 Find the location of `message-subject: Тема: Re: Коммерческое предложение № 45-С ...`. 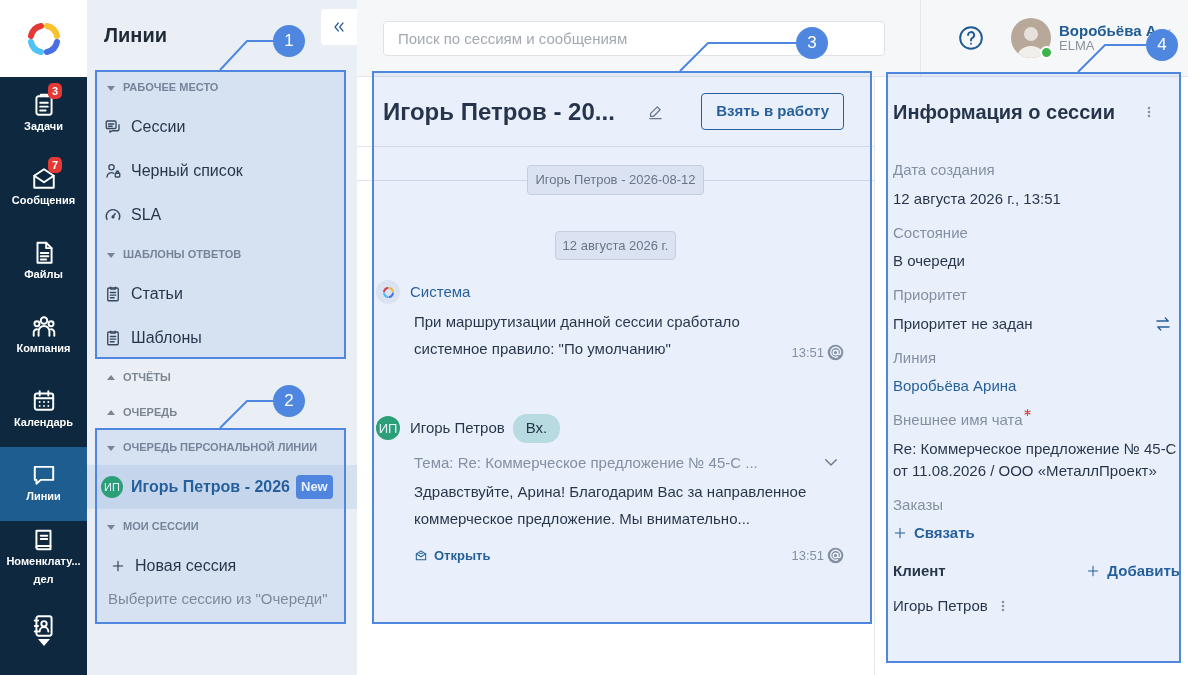

message-subject: Тема: Re: Коммерческое предложение № 45-С ... is located at coordinates (586, 462).